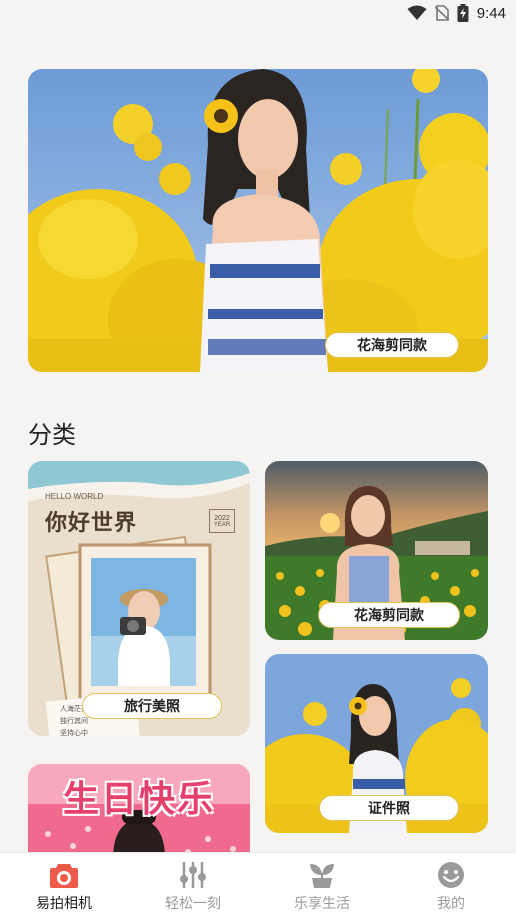 The image size is (516, 919). I want to click on battery-charging-icon, so click(463, 13).